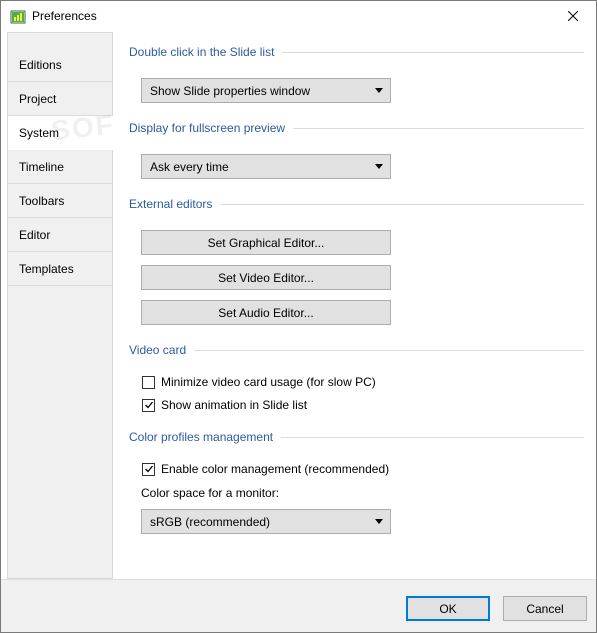 This screenshot has width=597, height=633. I want to click on sidebar-item-label: Project, so click(38, 98).